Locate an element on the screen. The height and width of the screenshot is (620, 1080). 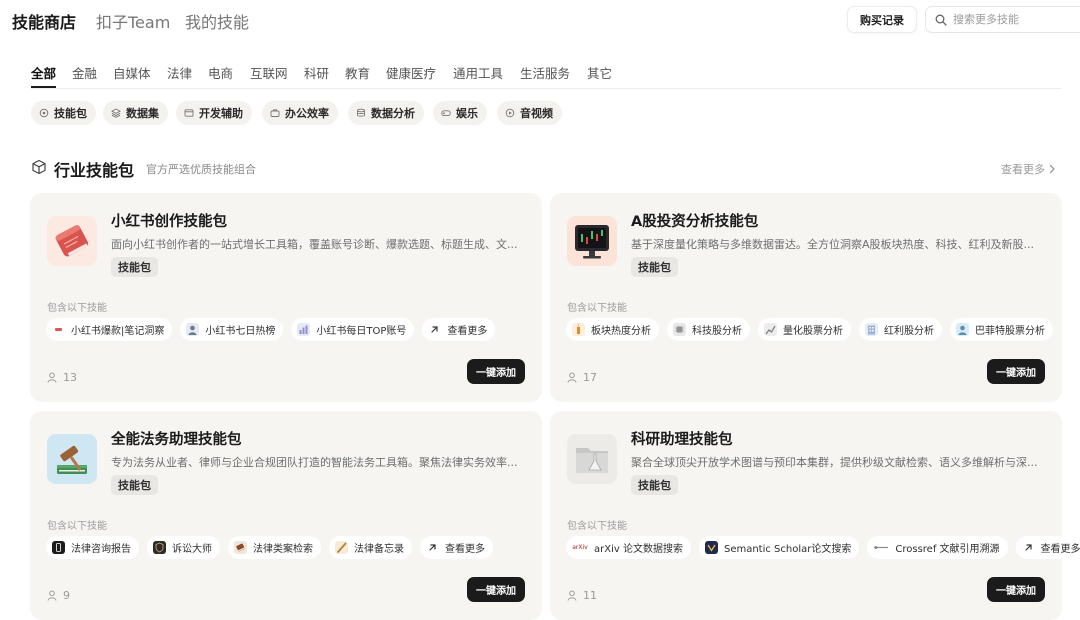
stock-monitor-thumbnail-icon is located at coordinates (592, 241).